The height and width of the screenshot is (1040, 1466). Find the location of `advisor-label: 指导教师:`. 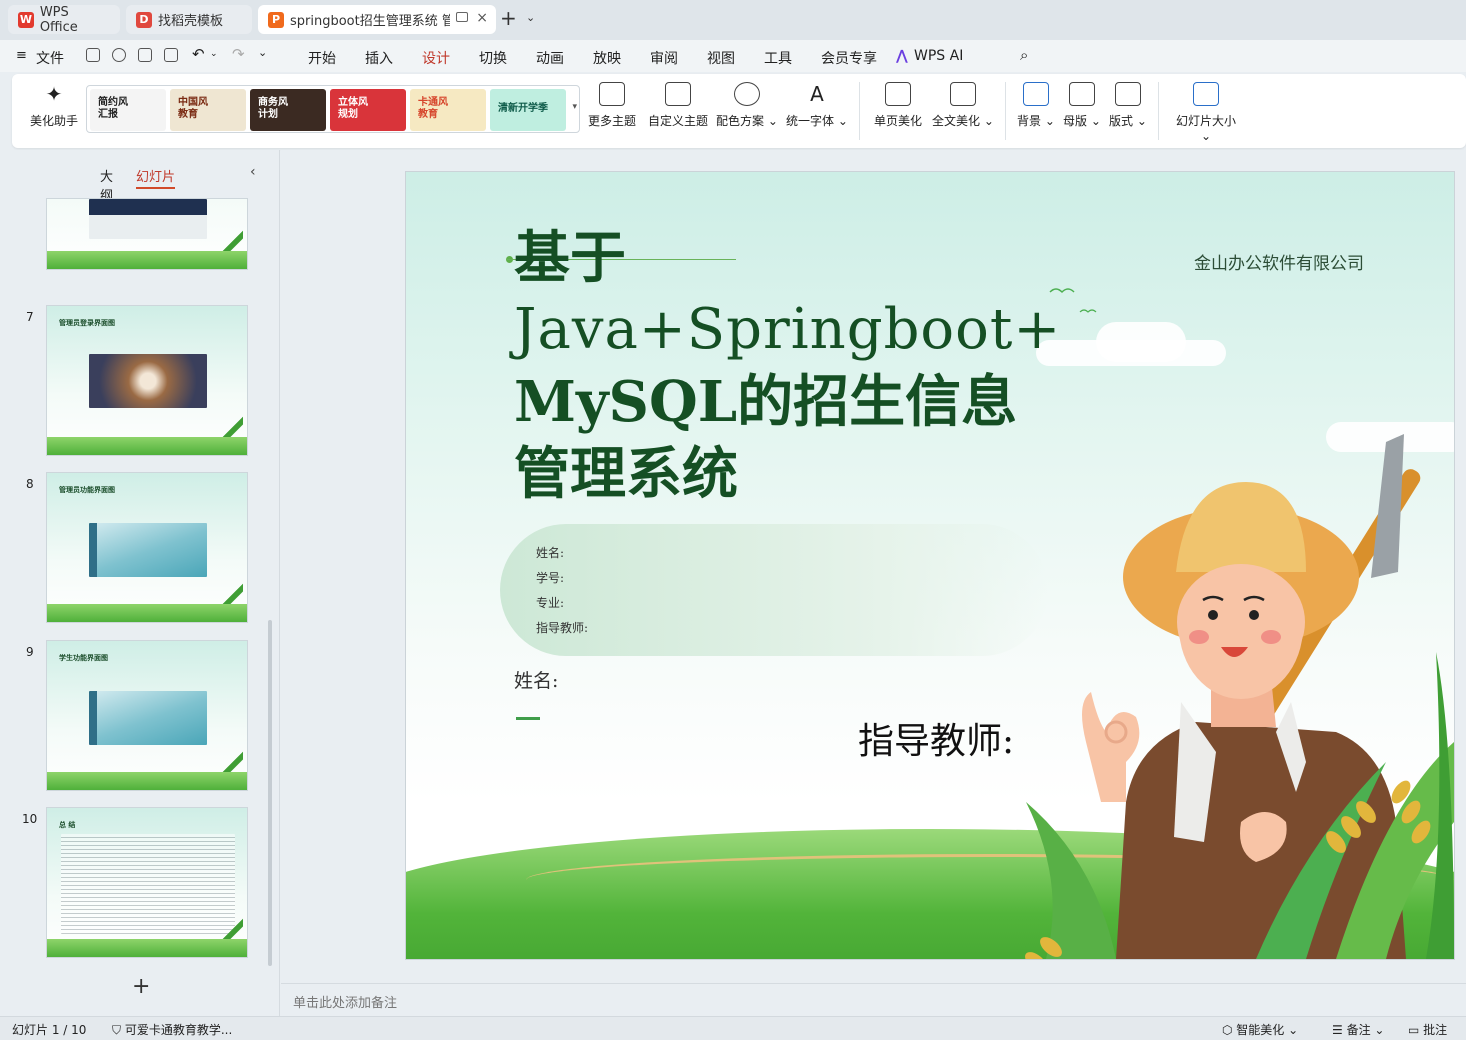

advisor-label: 指导教师: is located at coordinates (936, 738).